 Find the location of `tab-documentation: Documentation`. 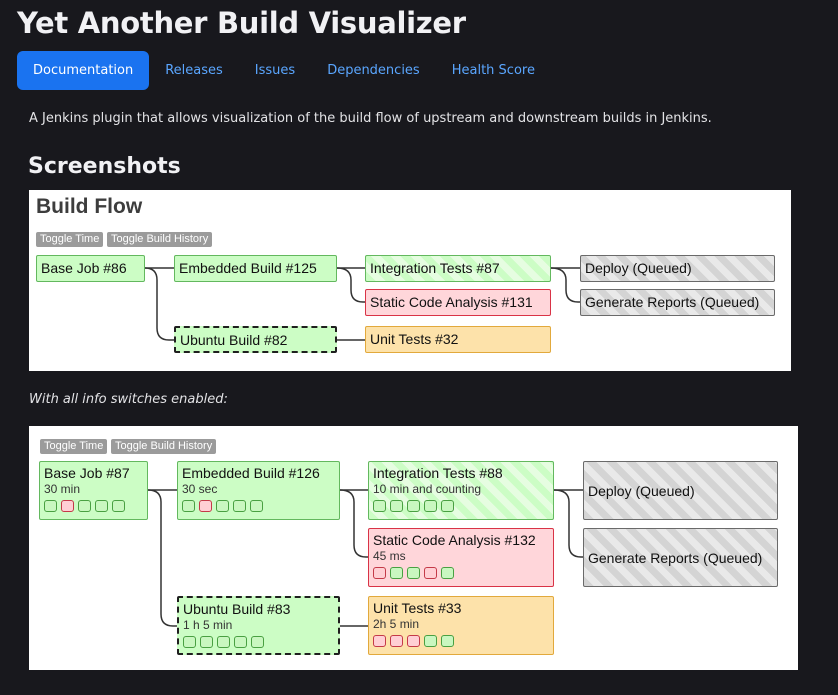

tab-documentation: Documentation is located at coordinates (83, 70).